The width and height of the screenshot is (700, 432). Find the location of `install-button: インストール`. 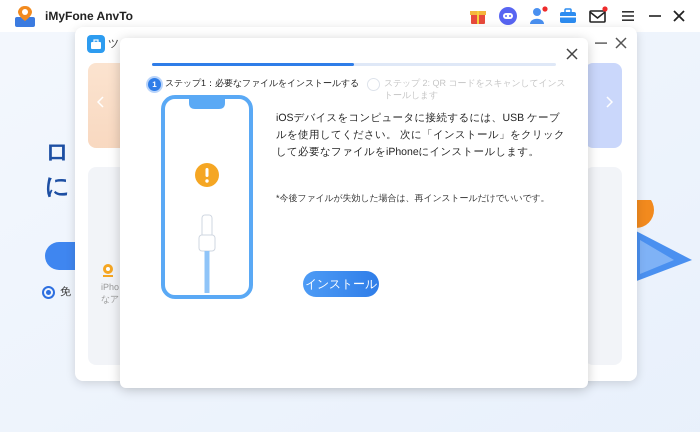

install-button: インストール is located at coordinates (341, 284).